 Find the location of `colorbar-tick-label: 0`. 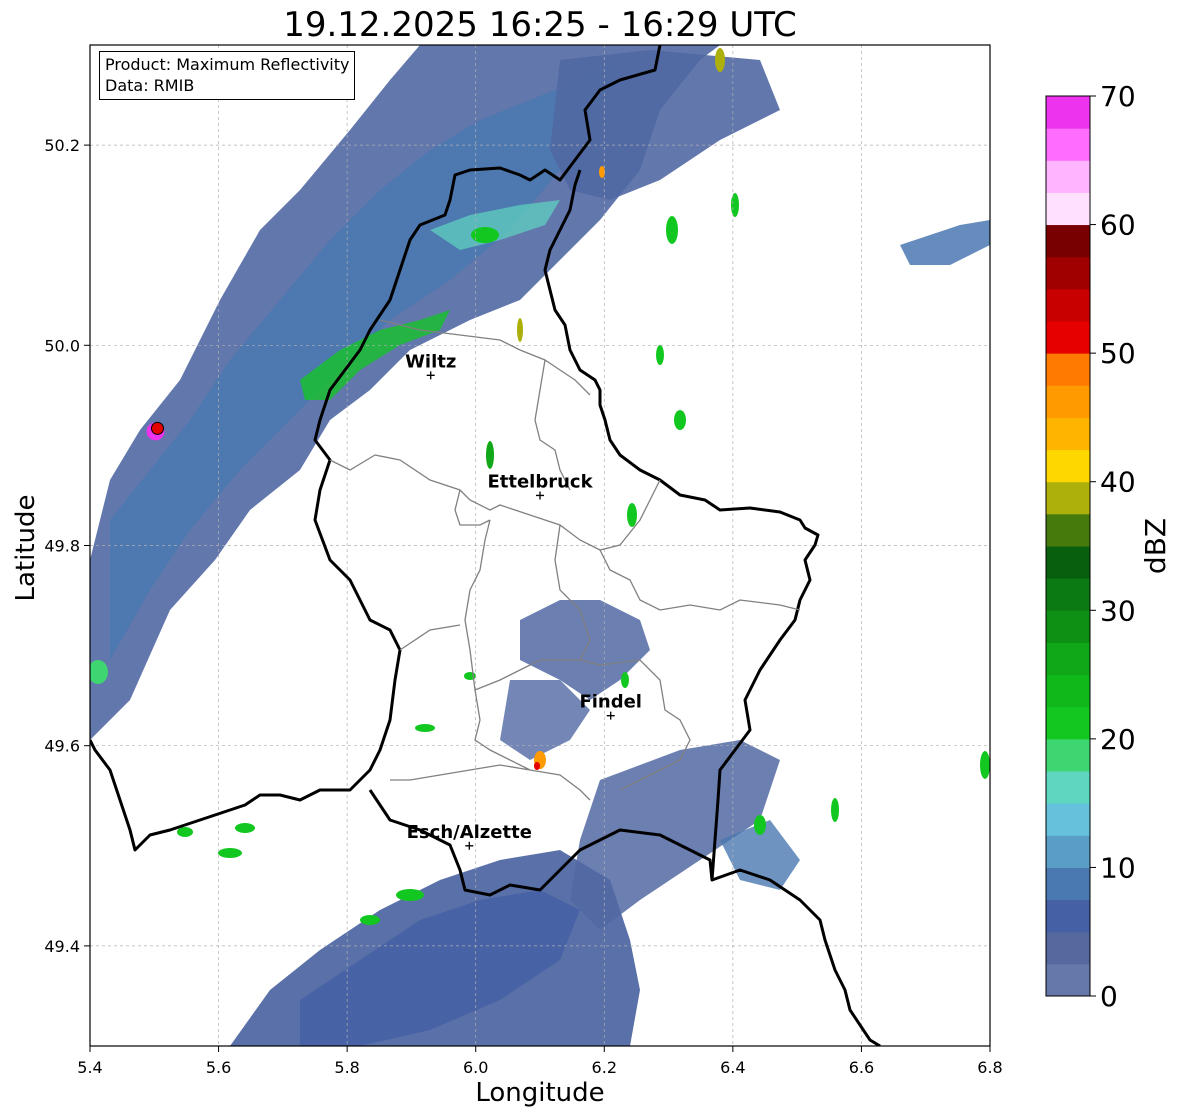

colorbar-tick-label: 0 is located at coordinates (1109, 996).